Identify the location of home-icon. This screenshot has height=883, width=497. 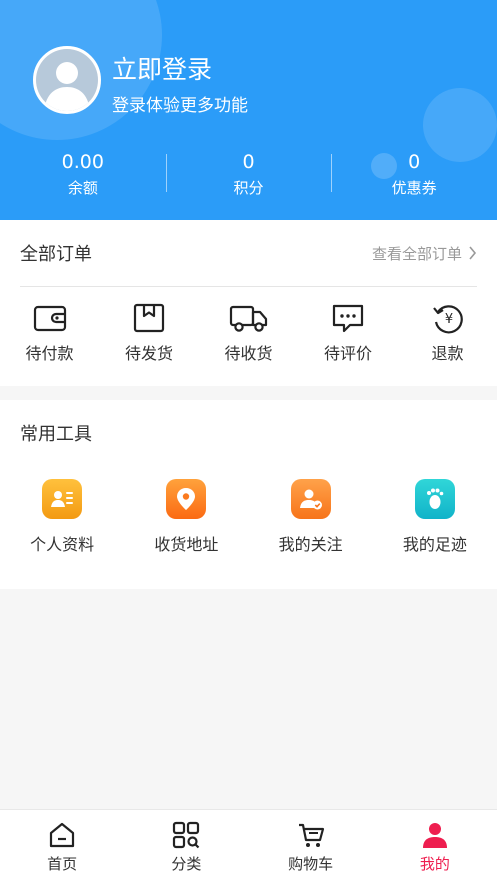
(62, 835).